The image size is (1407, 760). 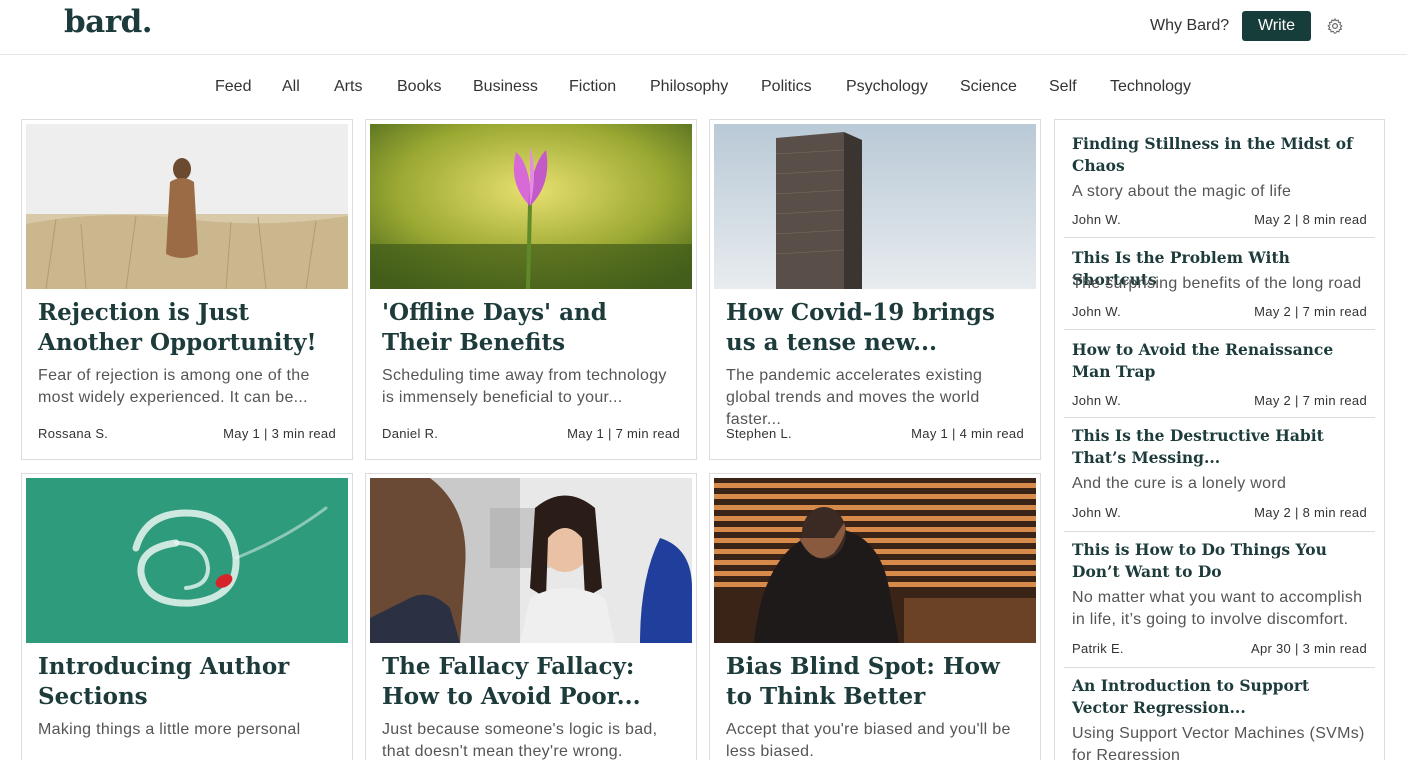 What do you see at coordinates (108, 22) in the screenshot?
I see `bard-logo: bard.` at bounding box center [108, 22].